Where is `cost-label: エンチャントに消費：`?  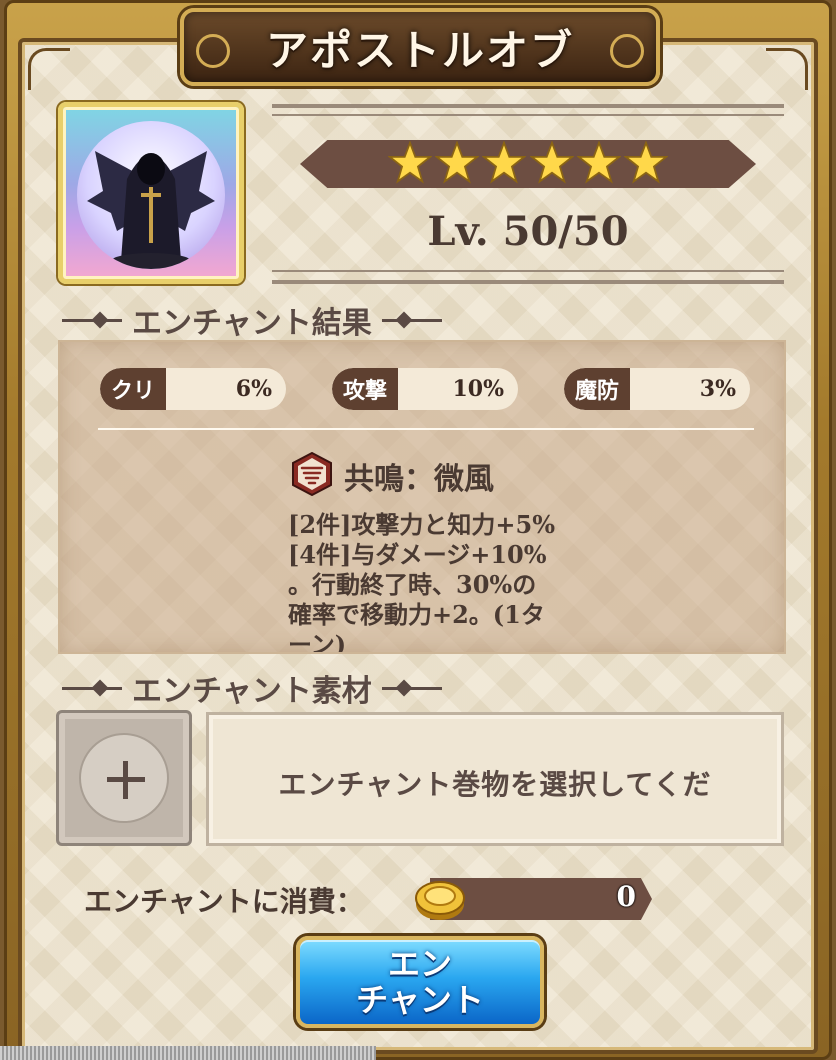 cost-label: エンチャントに消費： is located at coordinates (224, 901).